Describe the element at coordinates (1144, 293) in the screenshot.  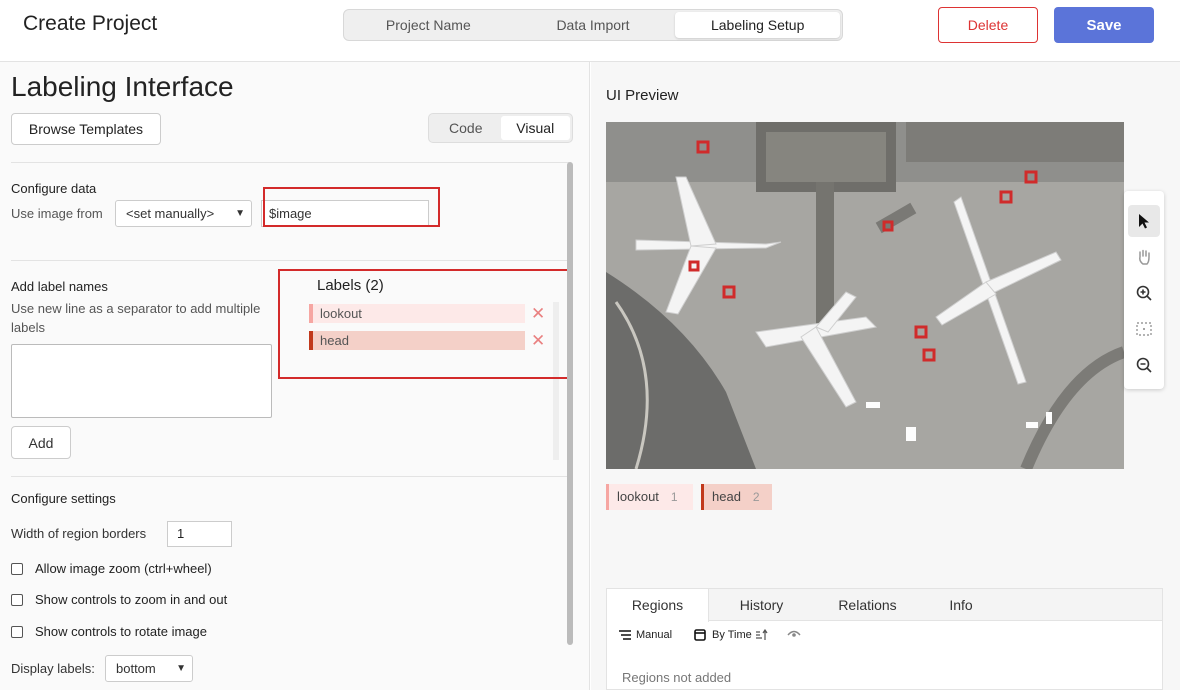
I see `zoom-in-icon` at that location.